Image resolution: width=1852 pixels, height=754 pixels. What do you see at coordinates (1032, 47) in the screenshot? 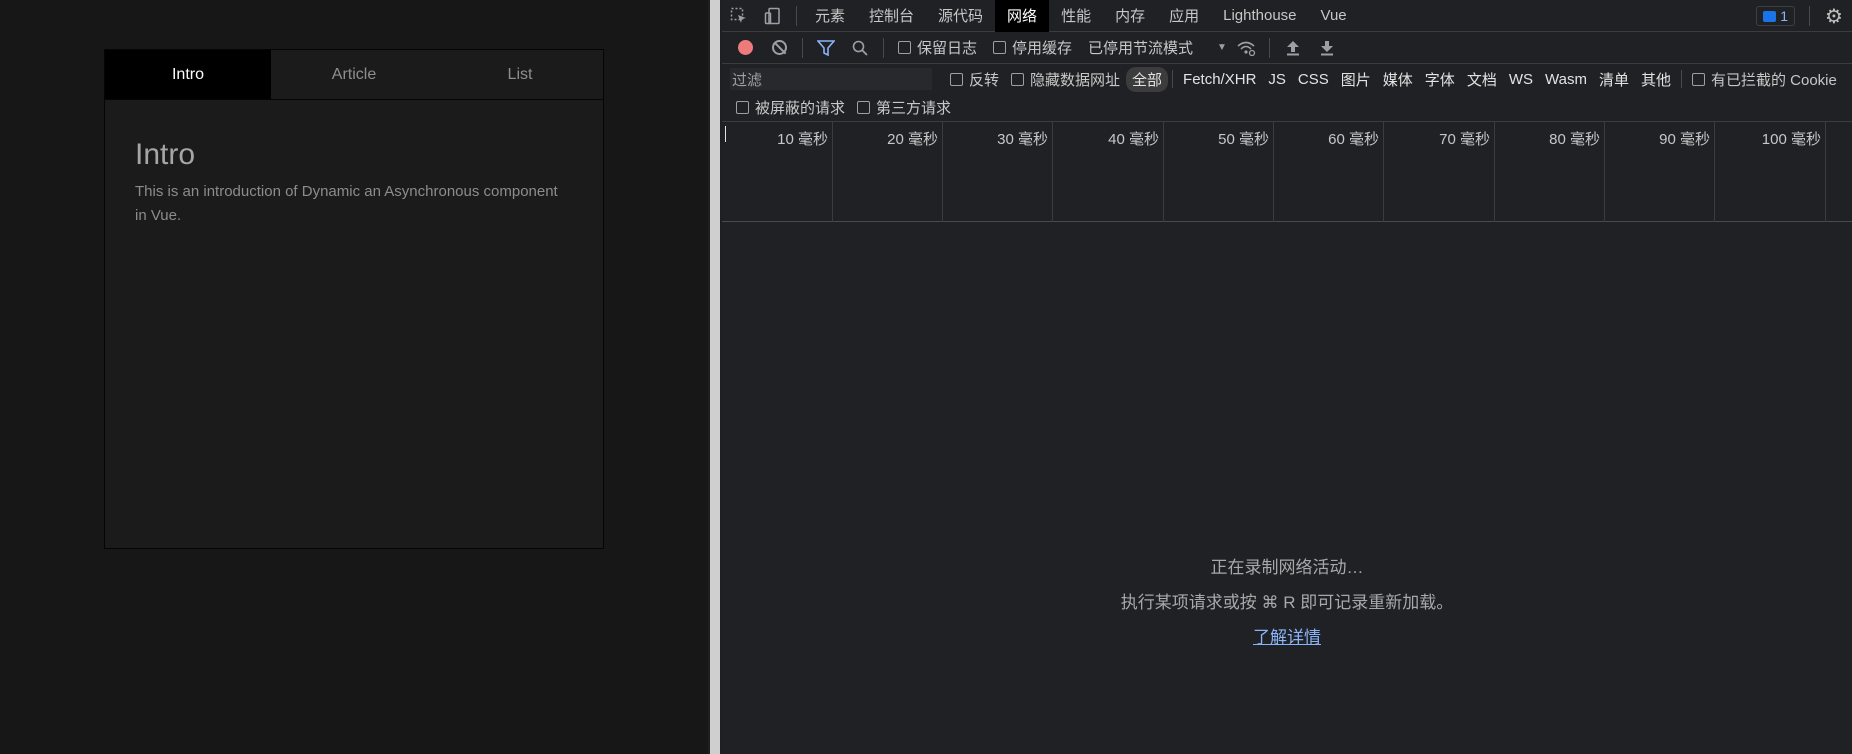
I see `disable-cache-checkbox: 停用缓存` at bounding box center [1032, 47].